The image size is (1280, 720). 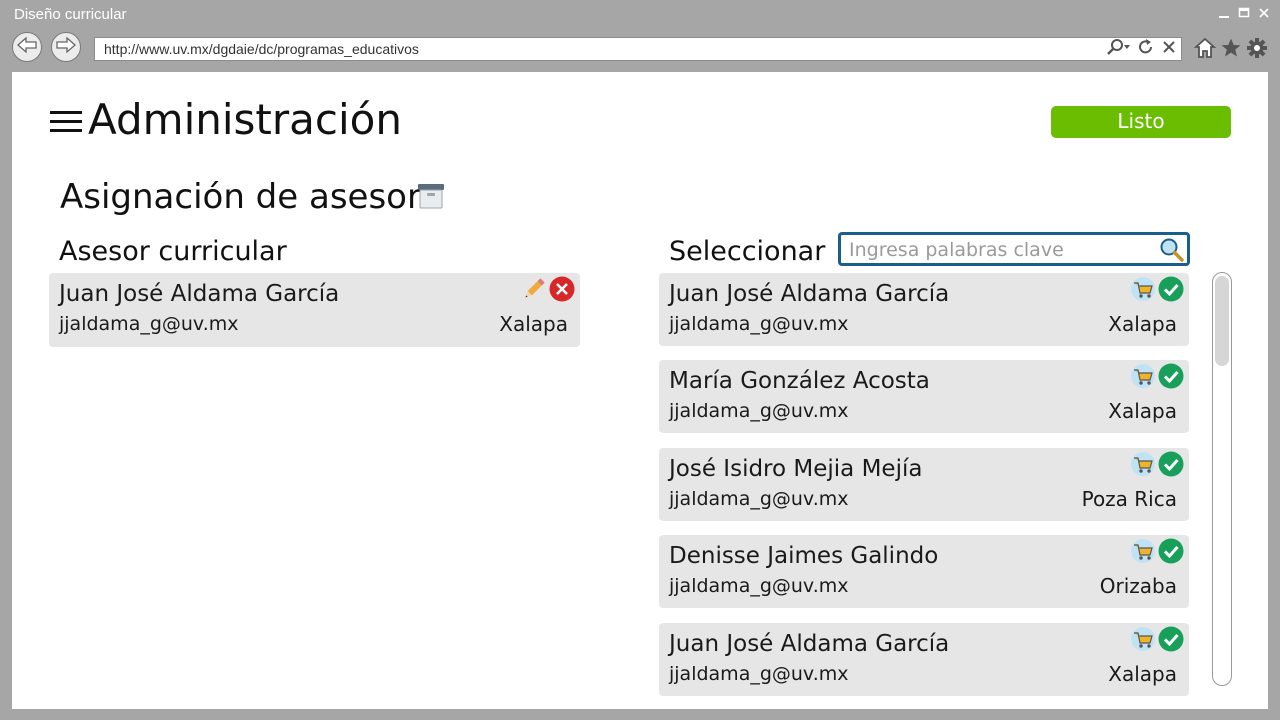 I want to click on maximize-icon, so click(x=1244, y=13).